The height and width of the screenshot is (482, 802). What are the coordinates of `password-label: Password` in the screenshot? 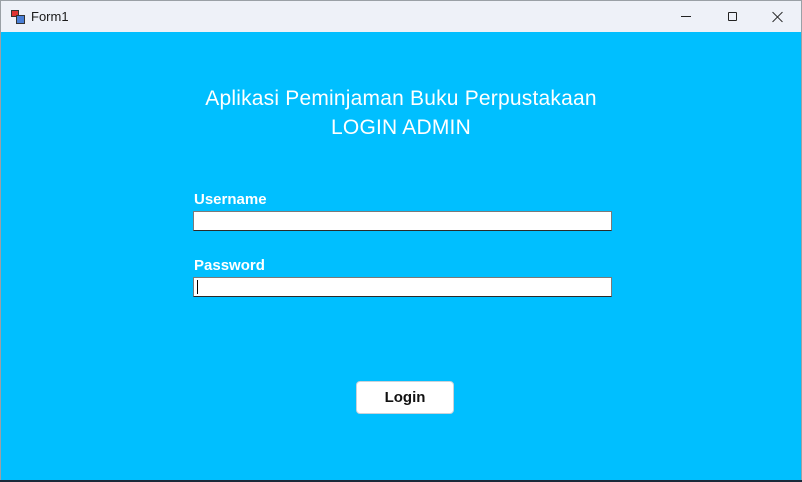 It's located at (229, 265).